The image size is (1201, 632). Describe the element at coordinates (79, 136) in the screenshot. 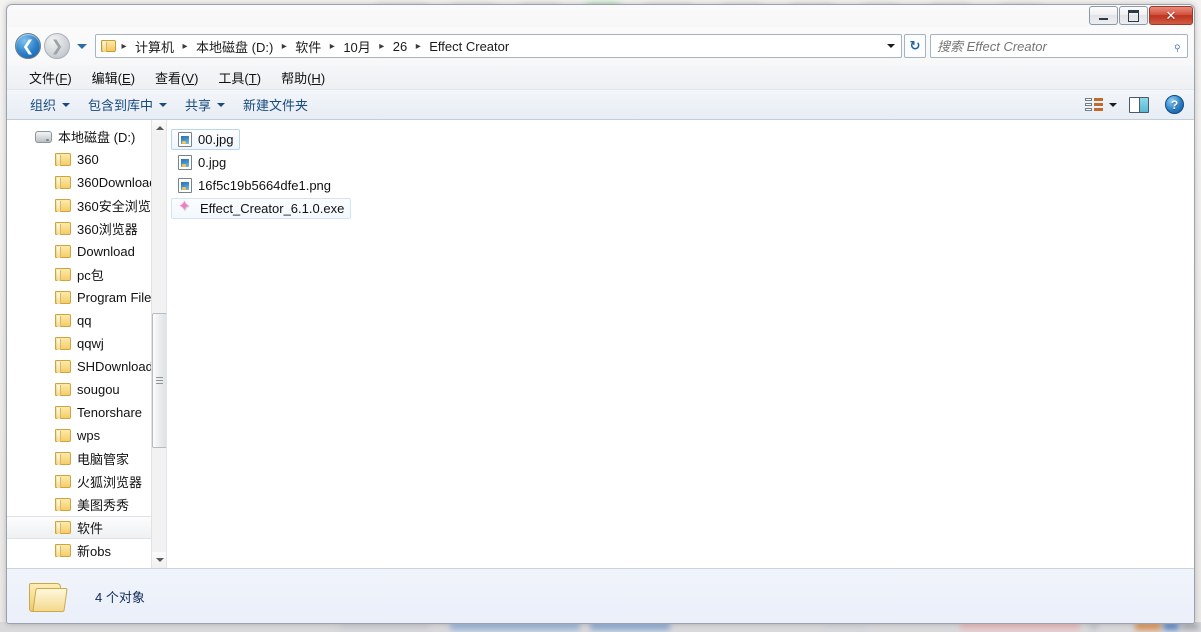

I see `tree-item-local-disk-d: 本地磁盘 (D:)` at that location.